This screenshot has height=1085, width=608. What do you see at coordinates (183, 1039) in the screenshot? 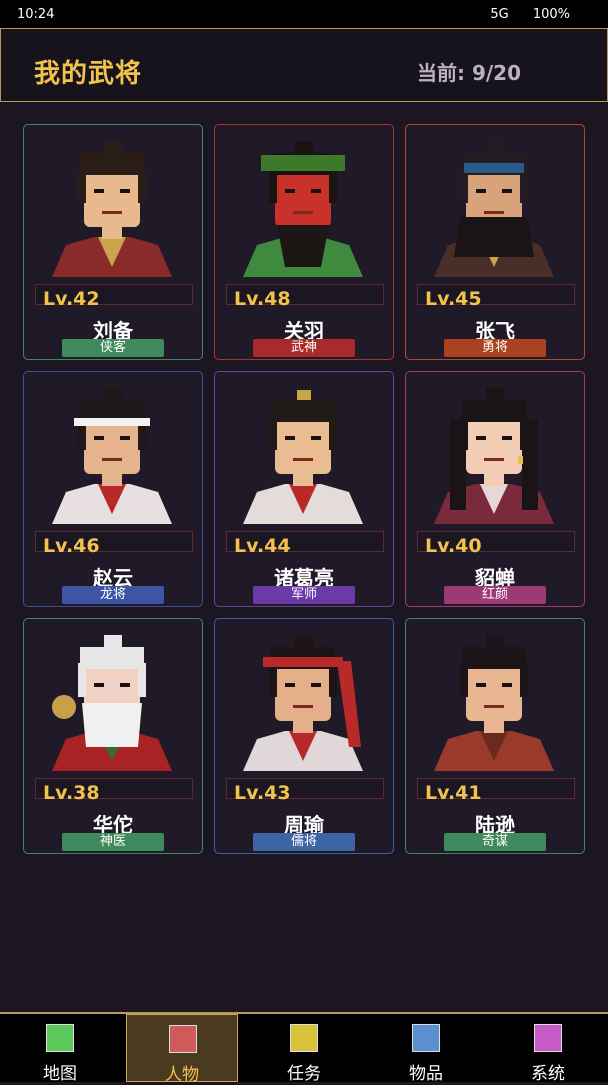
I see `characters-icon` at bounding box center [183, 1039].